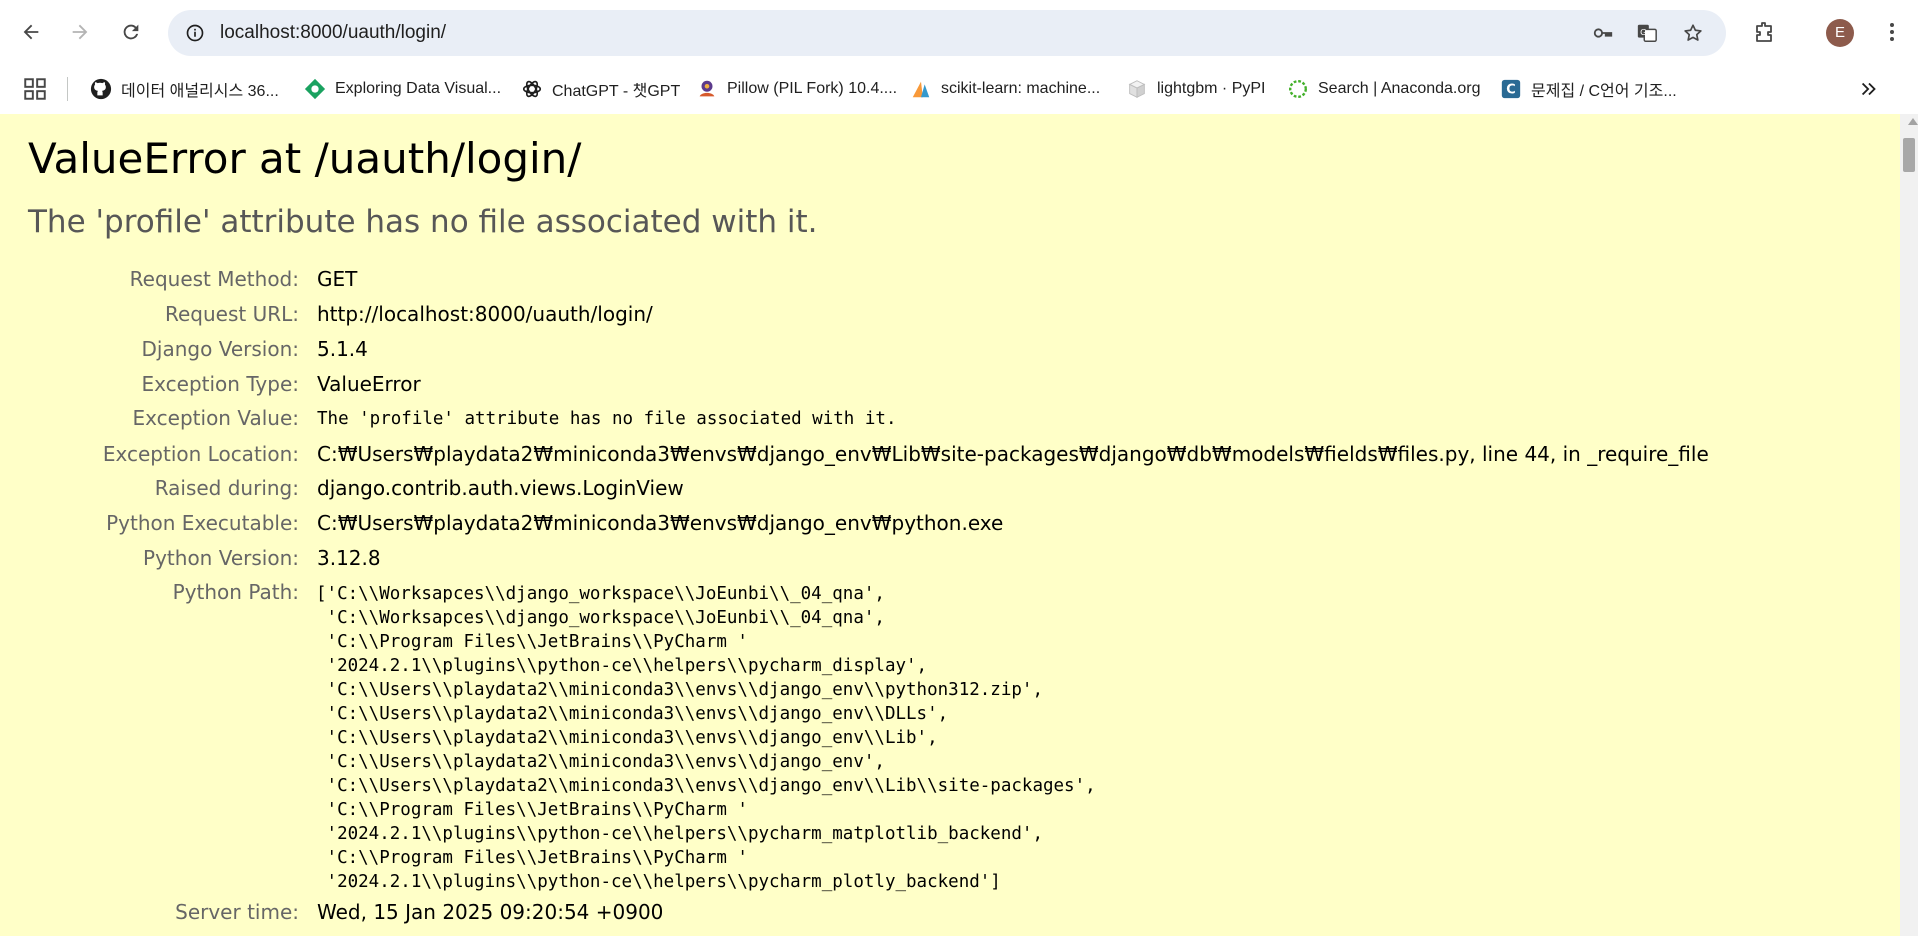  What do you see at coordinates (532, 89) in the screenshot?
I see `openai-icon` at bounding box center [532, 89].